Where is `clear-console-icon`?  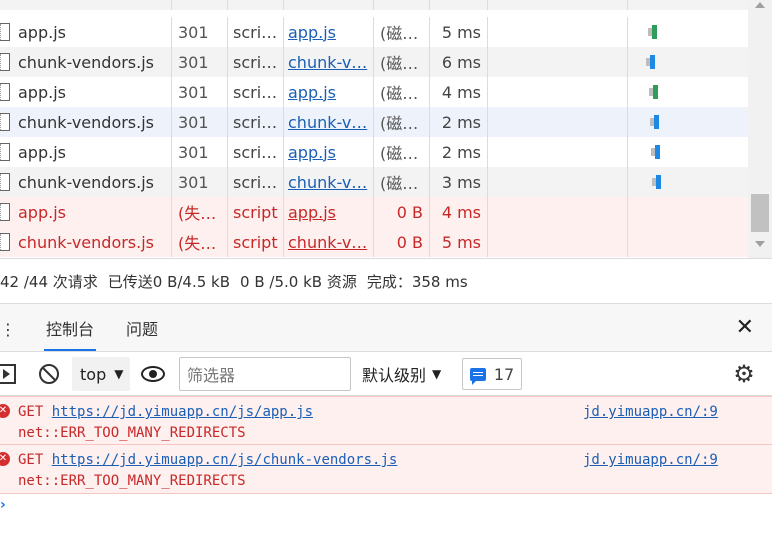
clear-console-icon is located at coordinates (49, 374).